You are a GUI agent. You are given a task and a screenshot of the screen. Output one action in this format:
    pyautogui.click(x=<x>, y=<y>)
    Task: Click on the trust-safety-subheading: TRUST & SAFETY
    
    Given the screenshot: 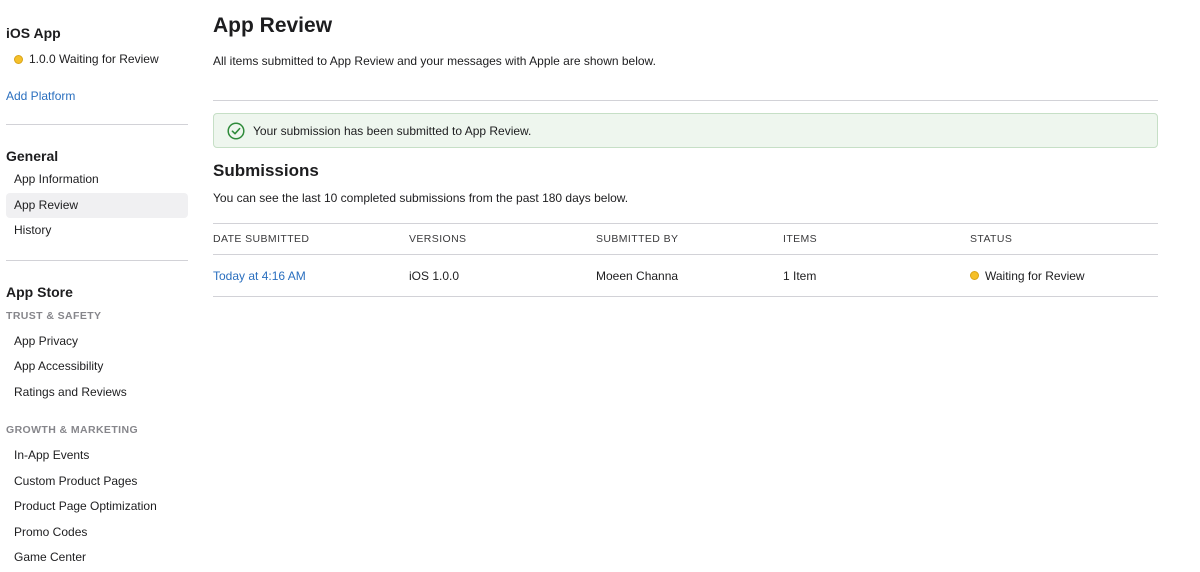 What is the action you would take?
    pyautogui.click(x=54, y=316)
    